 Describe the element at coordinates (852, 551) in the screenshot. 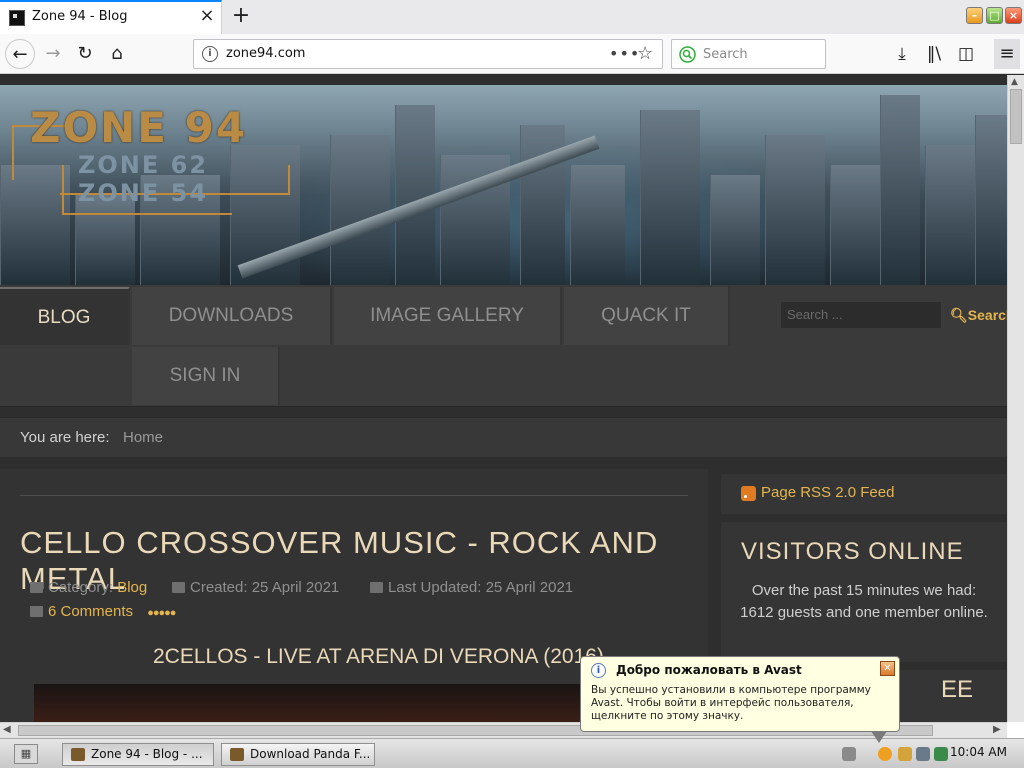

I see `visitors-title: VISITORS ONLINE` at that location.